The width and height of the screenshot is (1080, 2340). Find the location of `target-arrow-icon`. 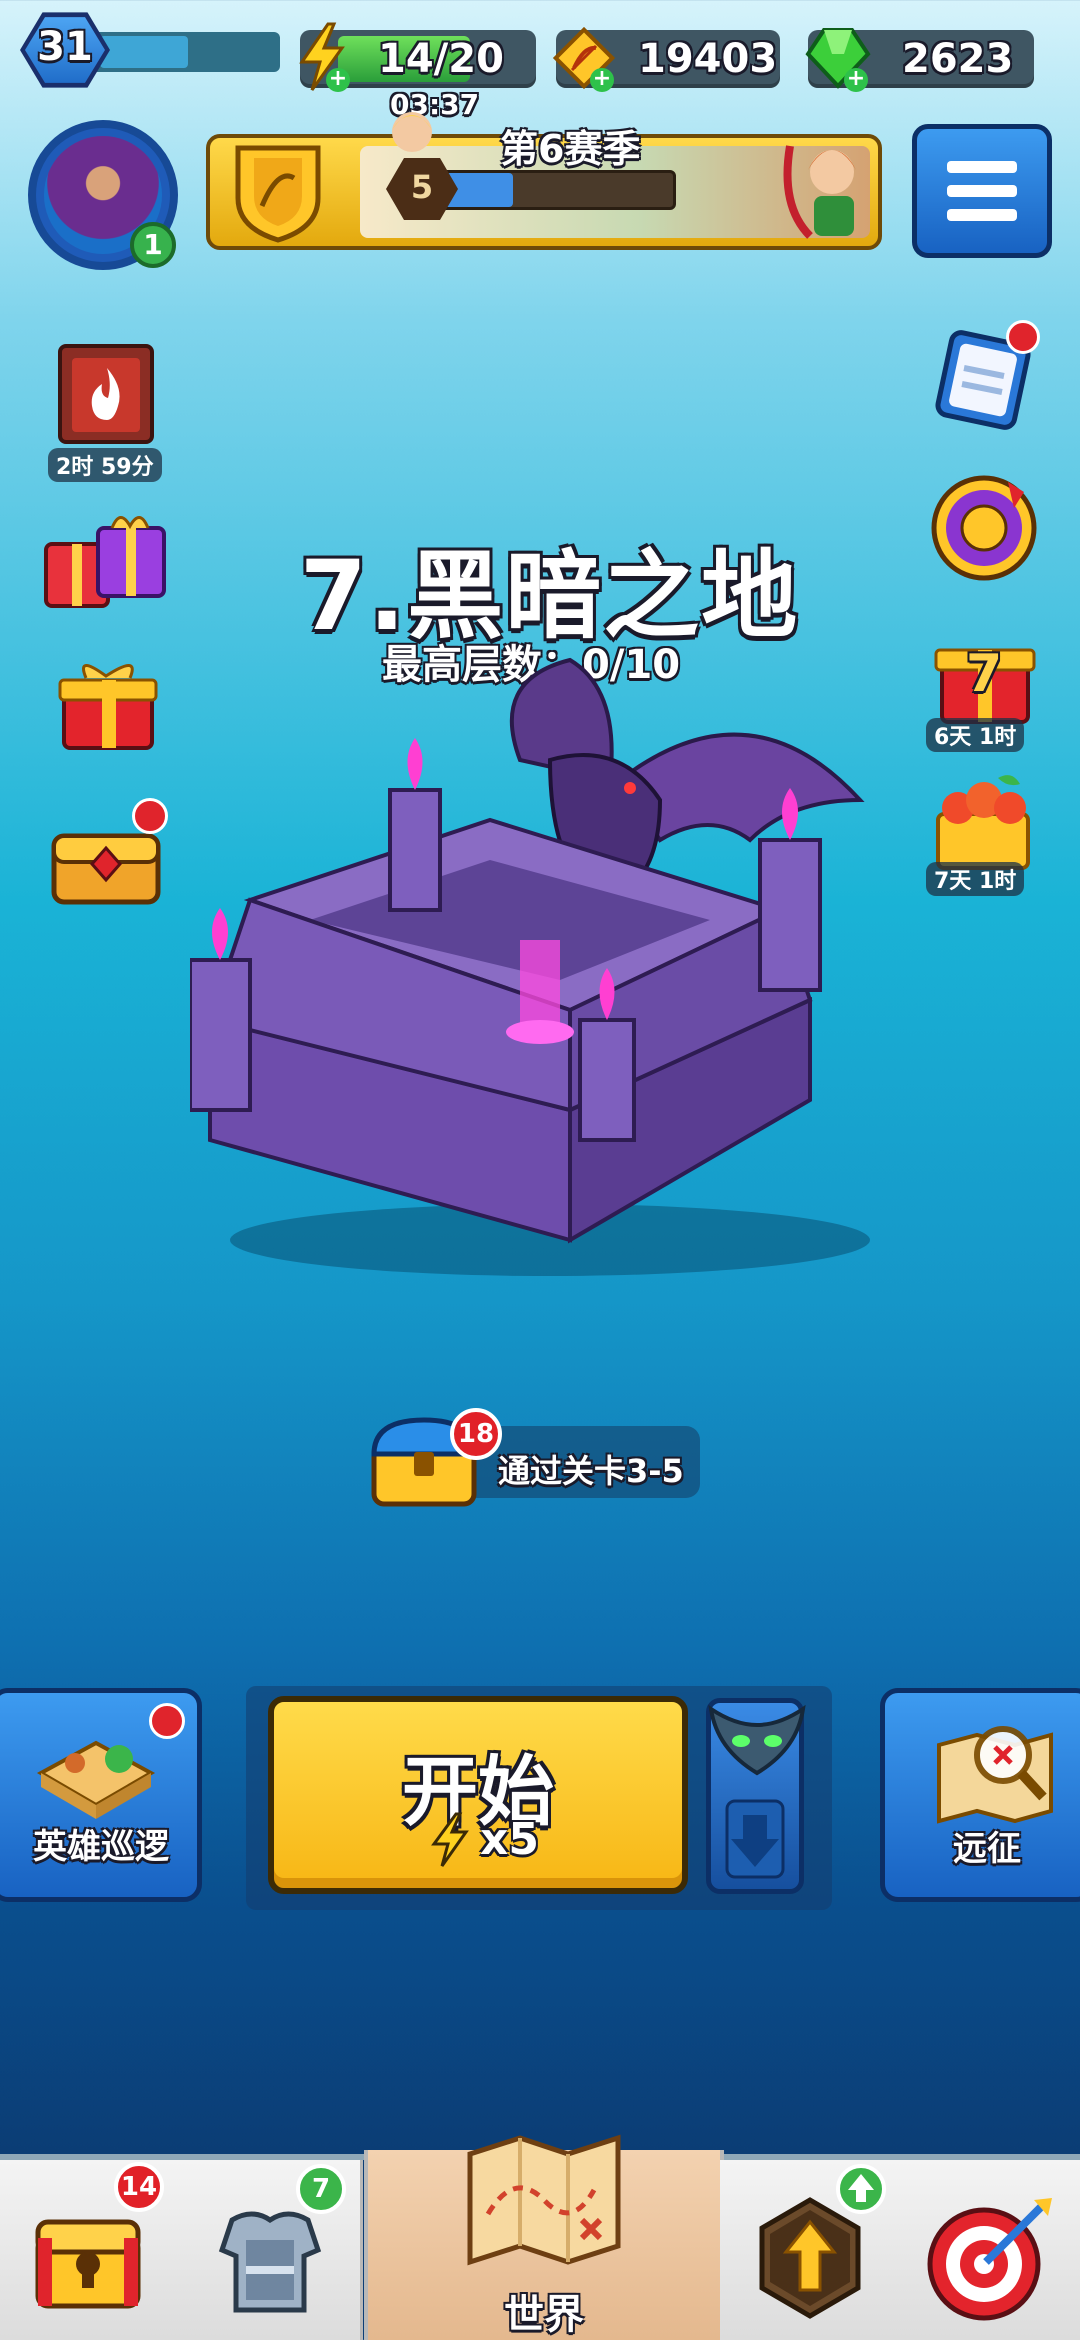

target-arrow-icon is located at coordinates (989, 2259).